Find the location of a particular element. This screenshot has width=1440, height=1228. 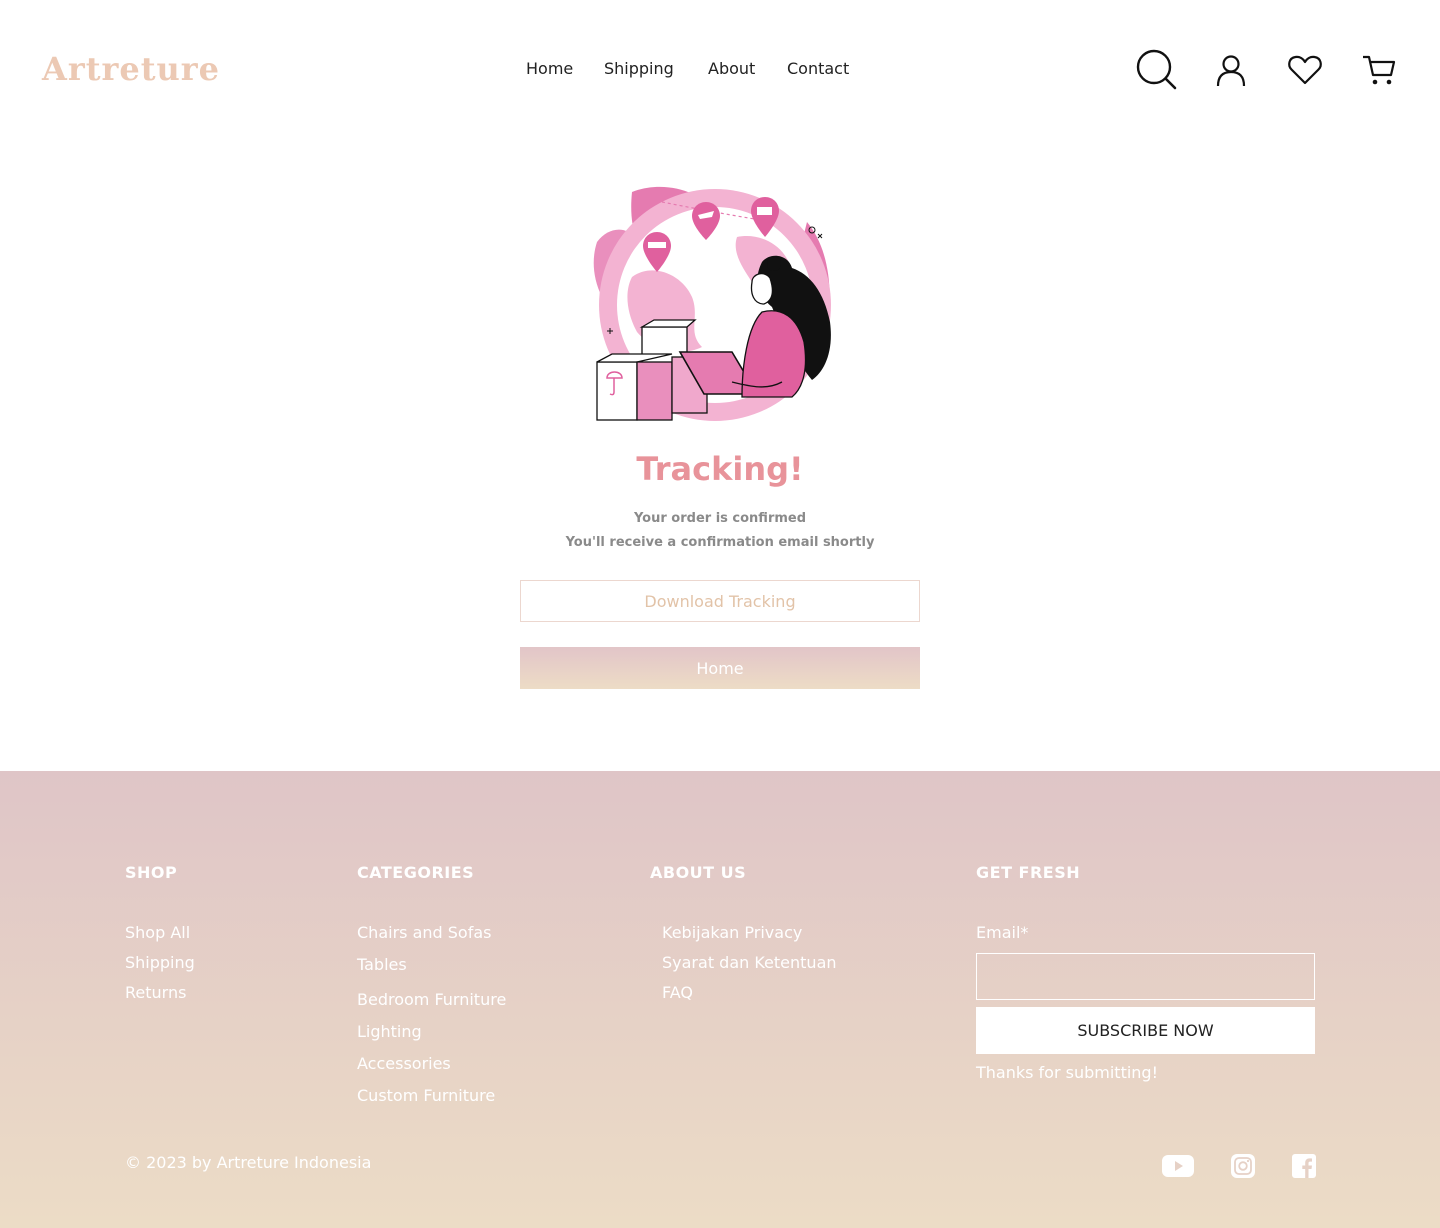

footer-newsletter-heading: GET FRESH is located at coordinates (1028, 872).